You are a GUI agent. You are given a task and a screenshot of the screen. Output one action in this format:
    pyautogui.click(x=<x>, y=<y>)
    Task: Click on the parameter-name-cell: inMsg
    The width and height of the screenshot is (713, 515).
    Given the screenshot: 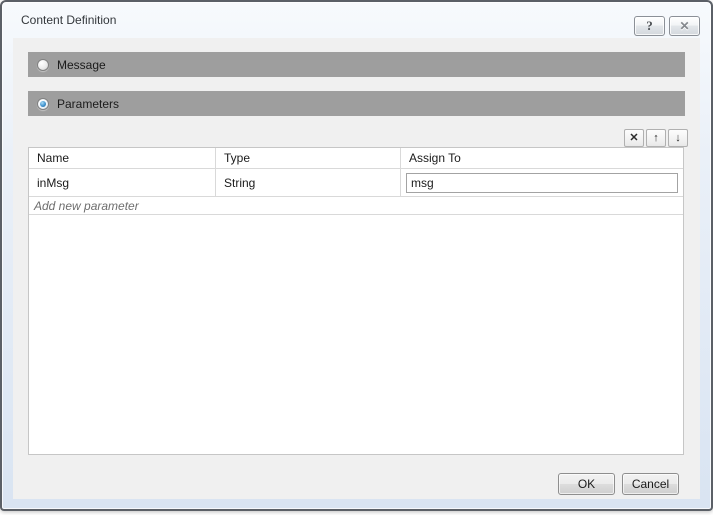 What is the action you would take?
    pyautogui.click(x=122, y=182)
    